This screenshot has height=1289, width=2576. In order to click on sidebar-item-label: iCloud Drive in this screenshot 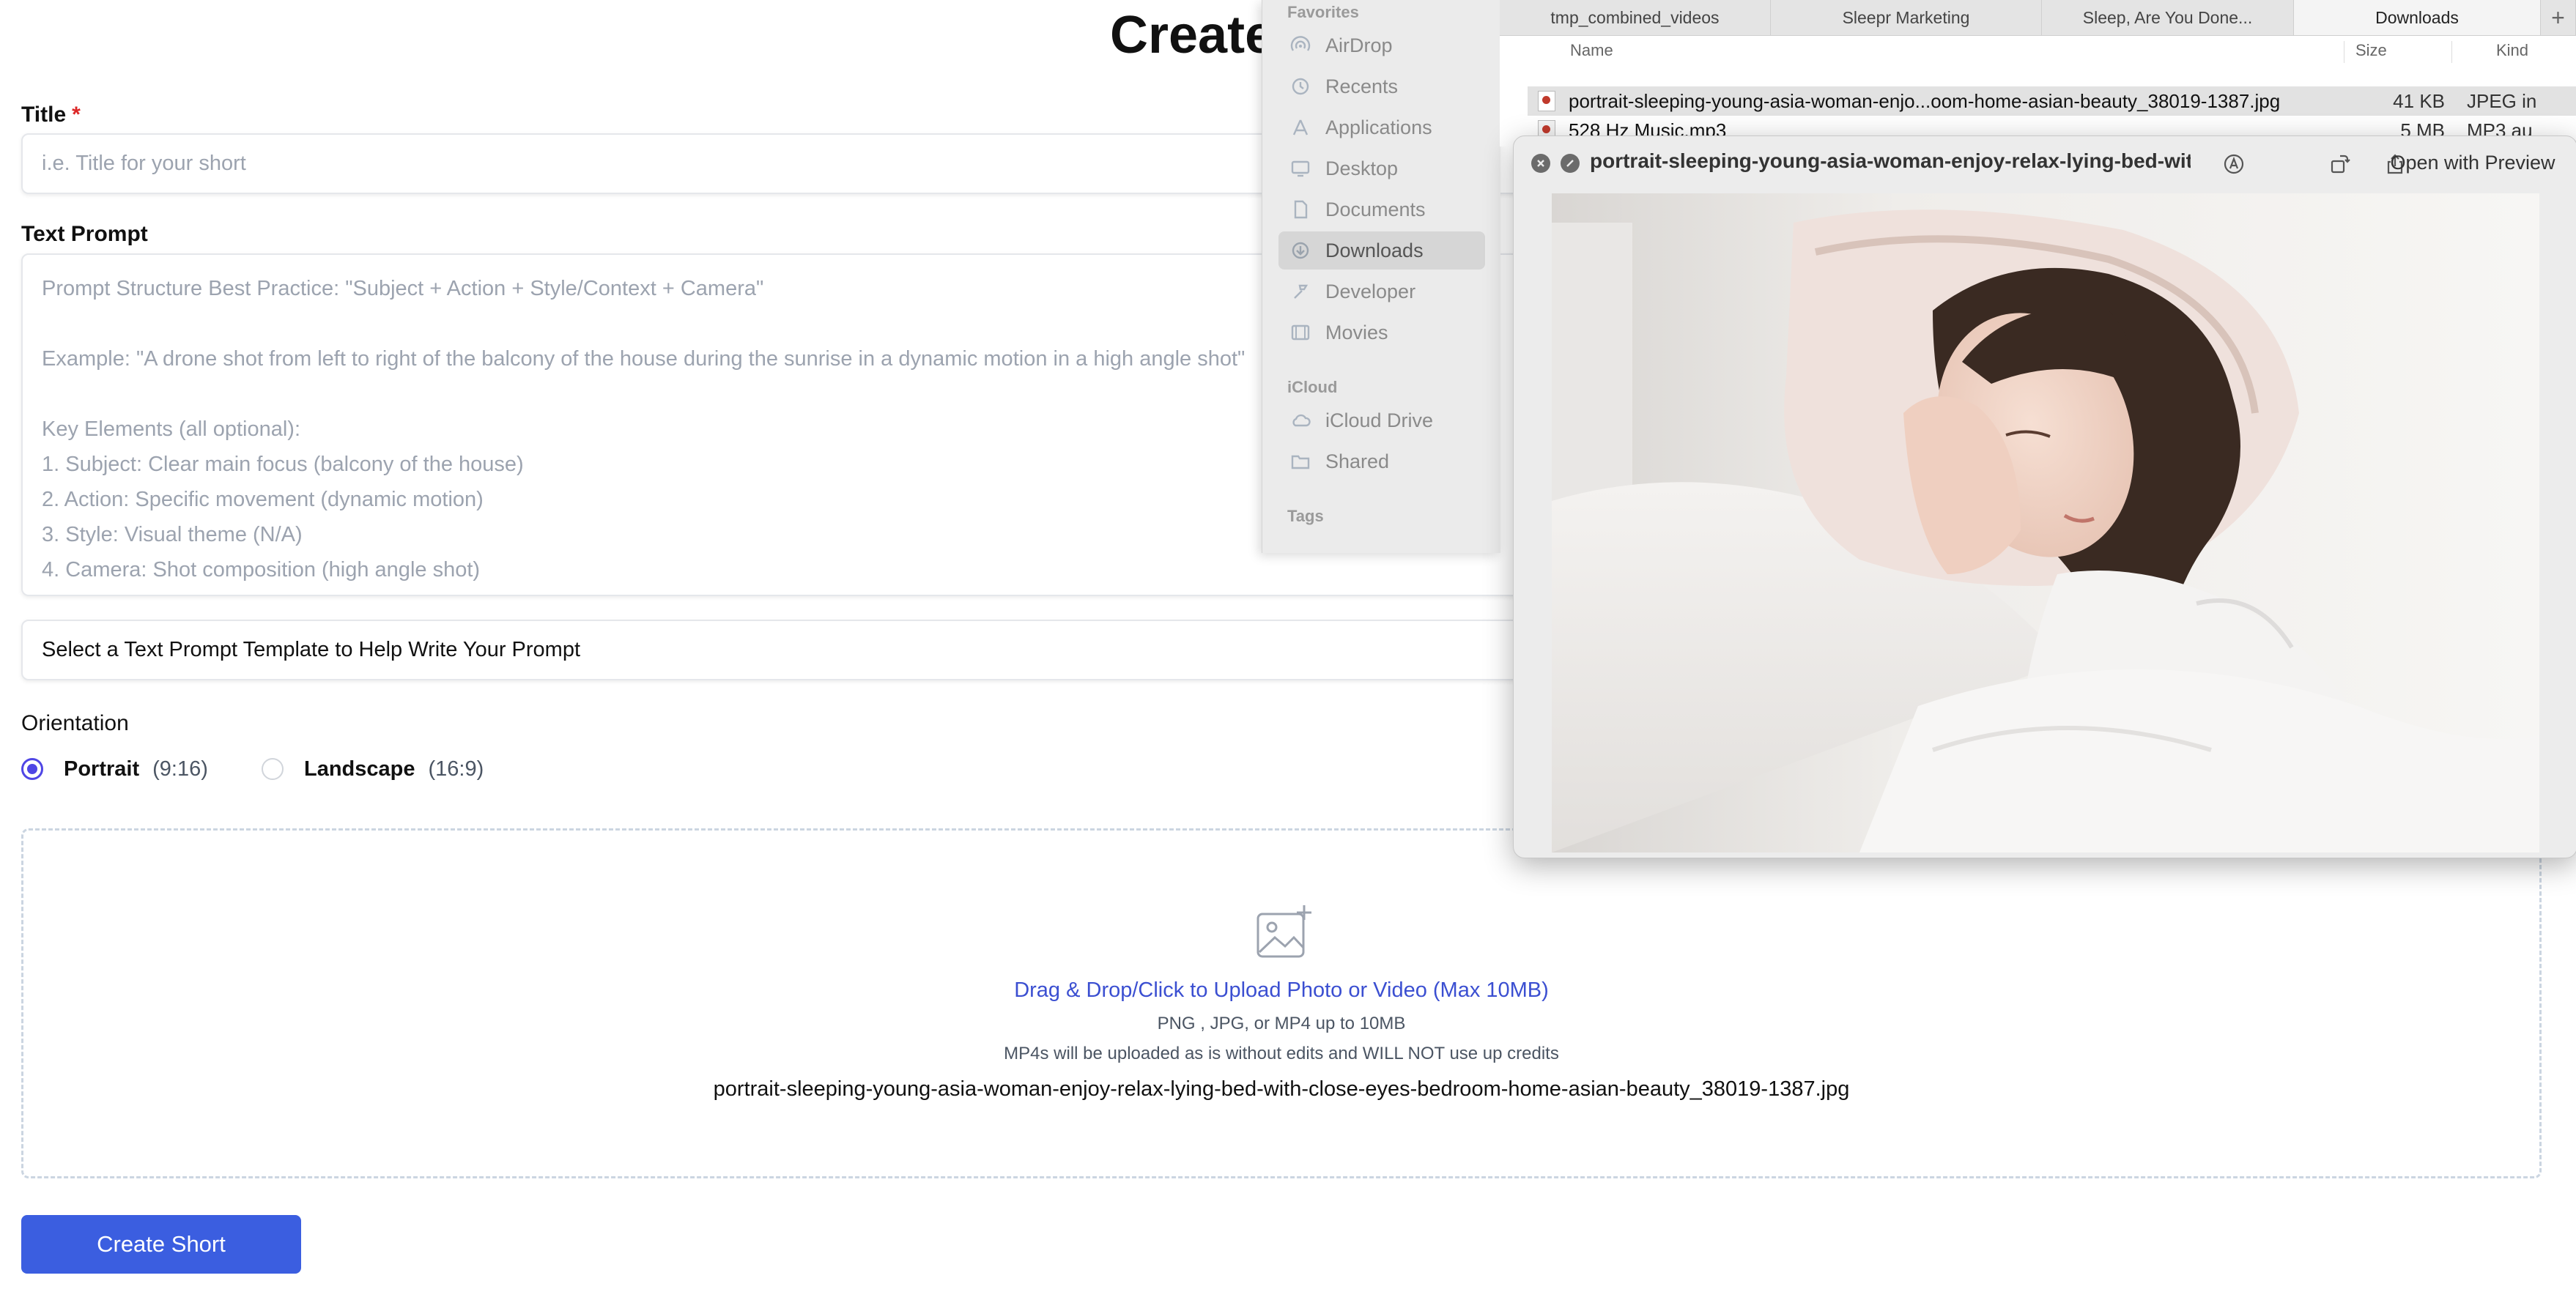, I will do `click(1379, 420)`.